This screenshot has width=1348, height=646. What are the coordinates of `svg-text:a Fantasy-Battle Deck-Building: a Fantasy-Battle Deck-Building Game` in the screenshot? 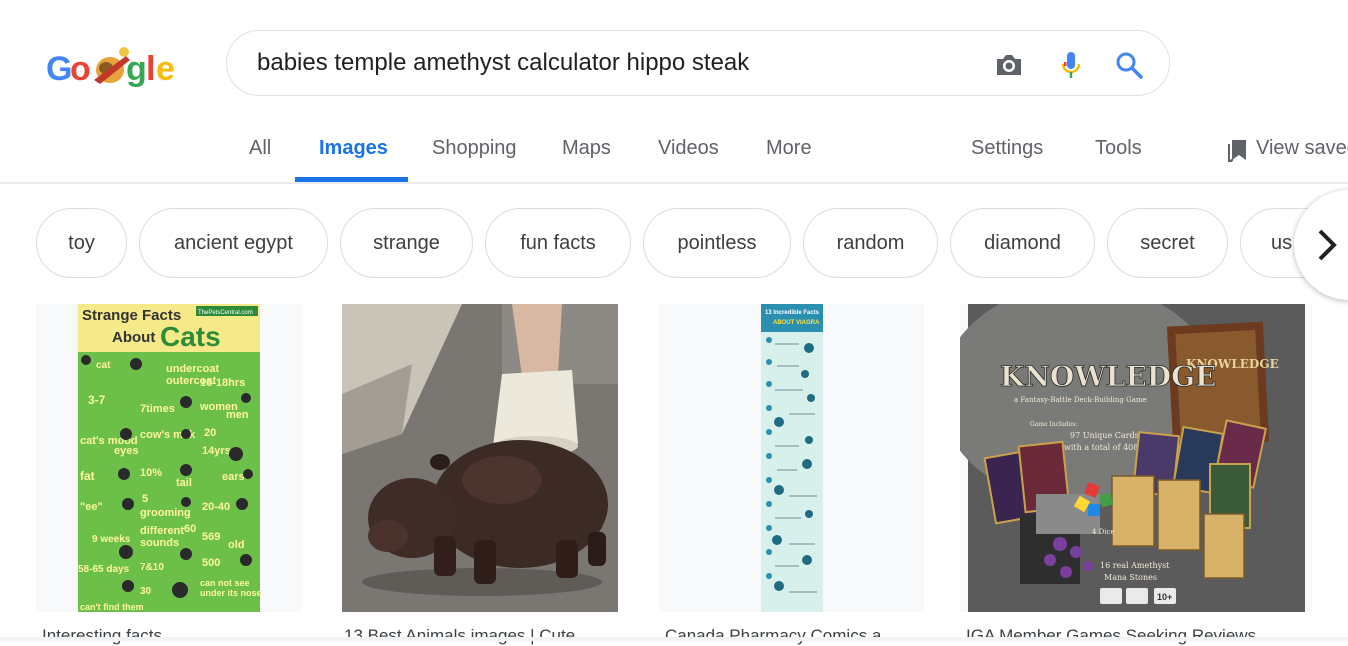 It's located at (1080, 400).